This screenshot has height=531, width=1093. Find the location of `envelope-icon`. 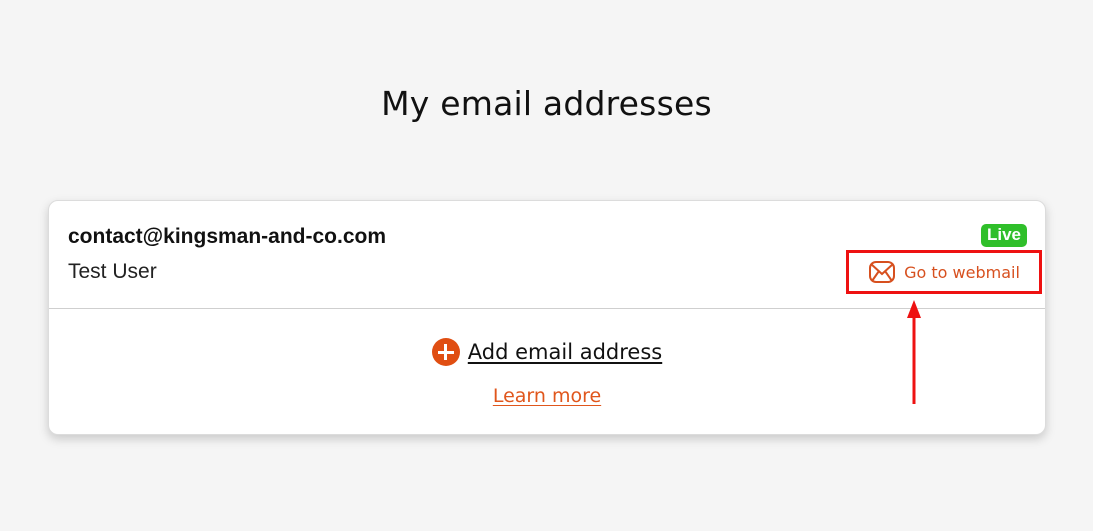

envelope-icon is located at coordinates (882, 272).